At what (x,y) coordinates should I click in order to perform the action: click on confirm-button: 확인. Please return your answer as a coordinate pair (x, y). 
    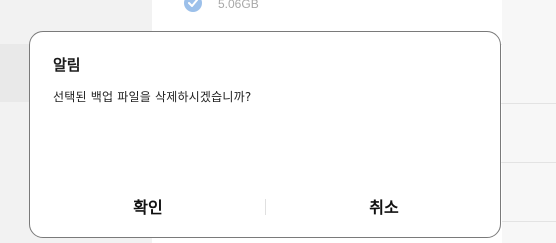
    Looking at the image, I should click on (148, 206).